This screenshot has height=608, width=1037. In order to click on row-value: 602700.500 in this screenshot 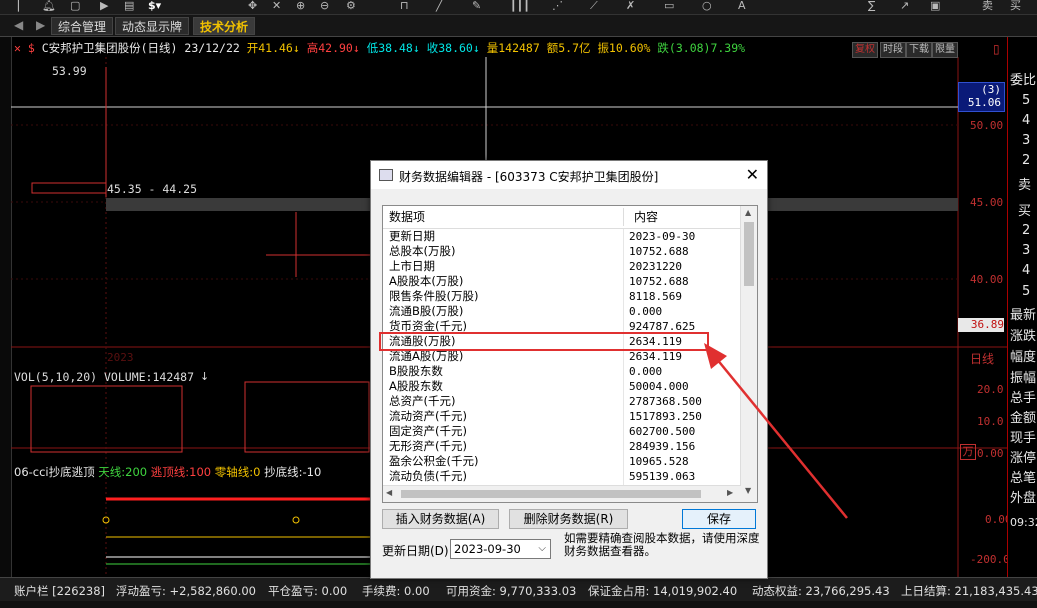, I will do `click(662, 431)`.